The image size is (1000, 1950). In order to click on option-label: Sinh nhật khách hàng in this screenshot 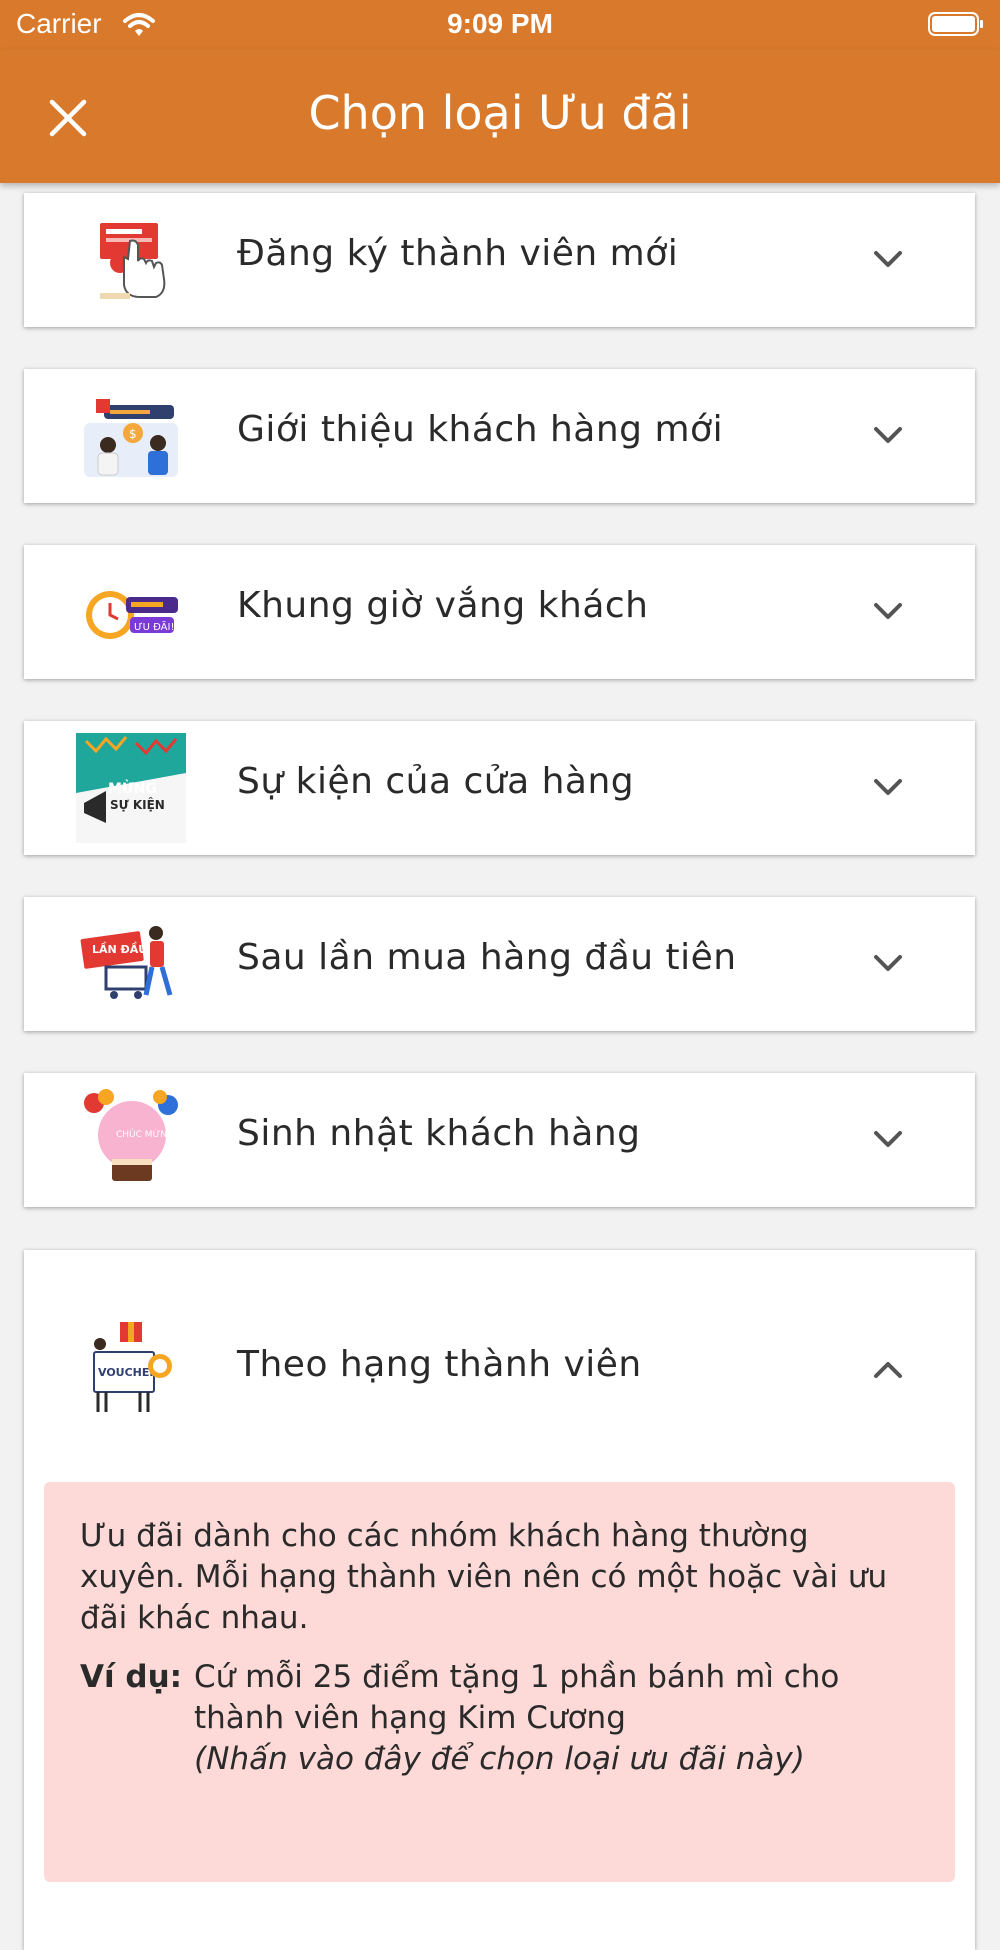, I will do `click(439, 1133)`.